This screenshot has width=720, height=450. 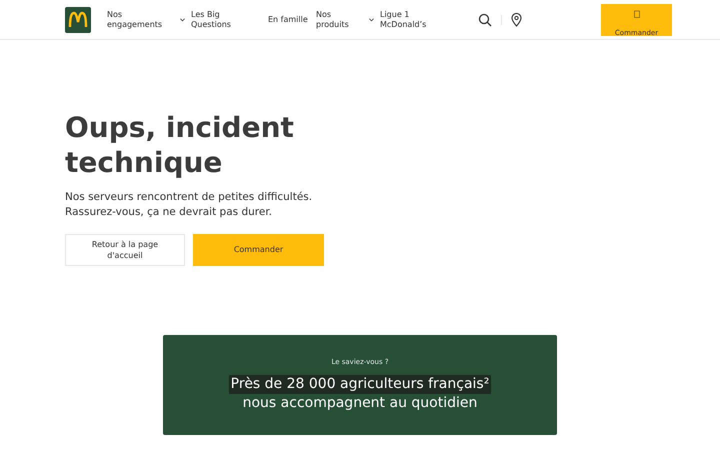 What do you see at coordinates (258, 250) in the screenshot?
I see `order-button: Commander` at bounding box center [258, 250].